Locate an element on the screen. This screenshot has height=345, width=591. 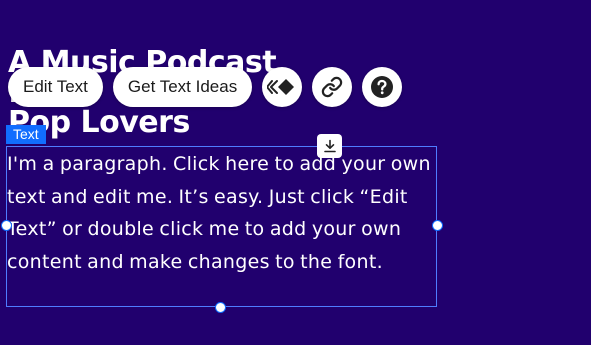
help-button is located at coordinates (382, 87).